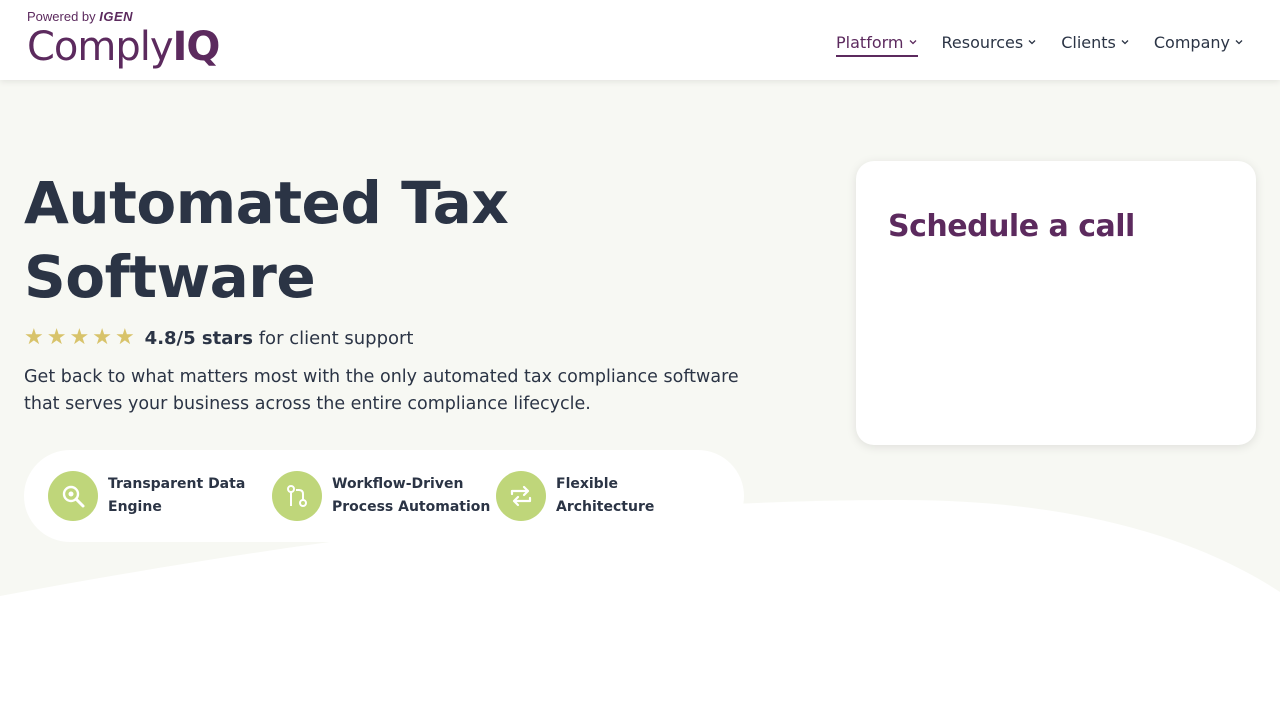 The image size is (1280, 720). I want to click on schedule-call-title: Schedule a call, so click(1011, 226).